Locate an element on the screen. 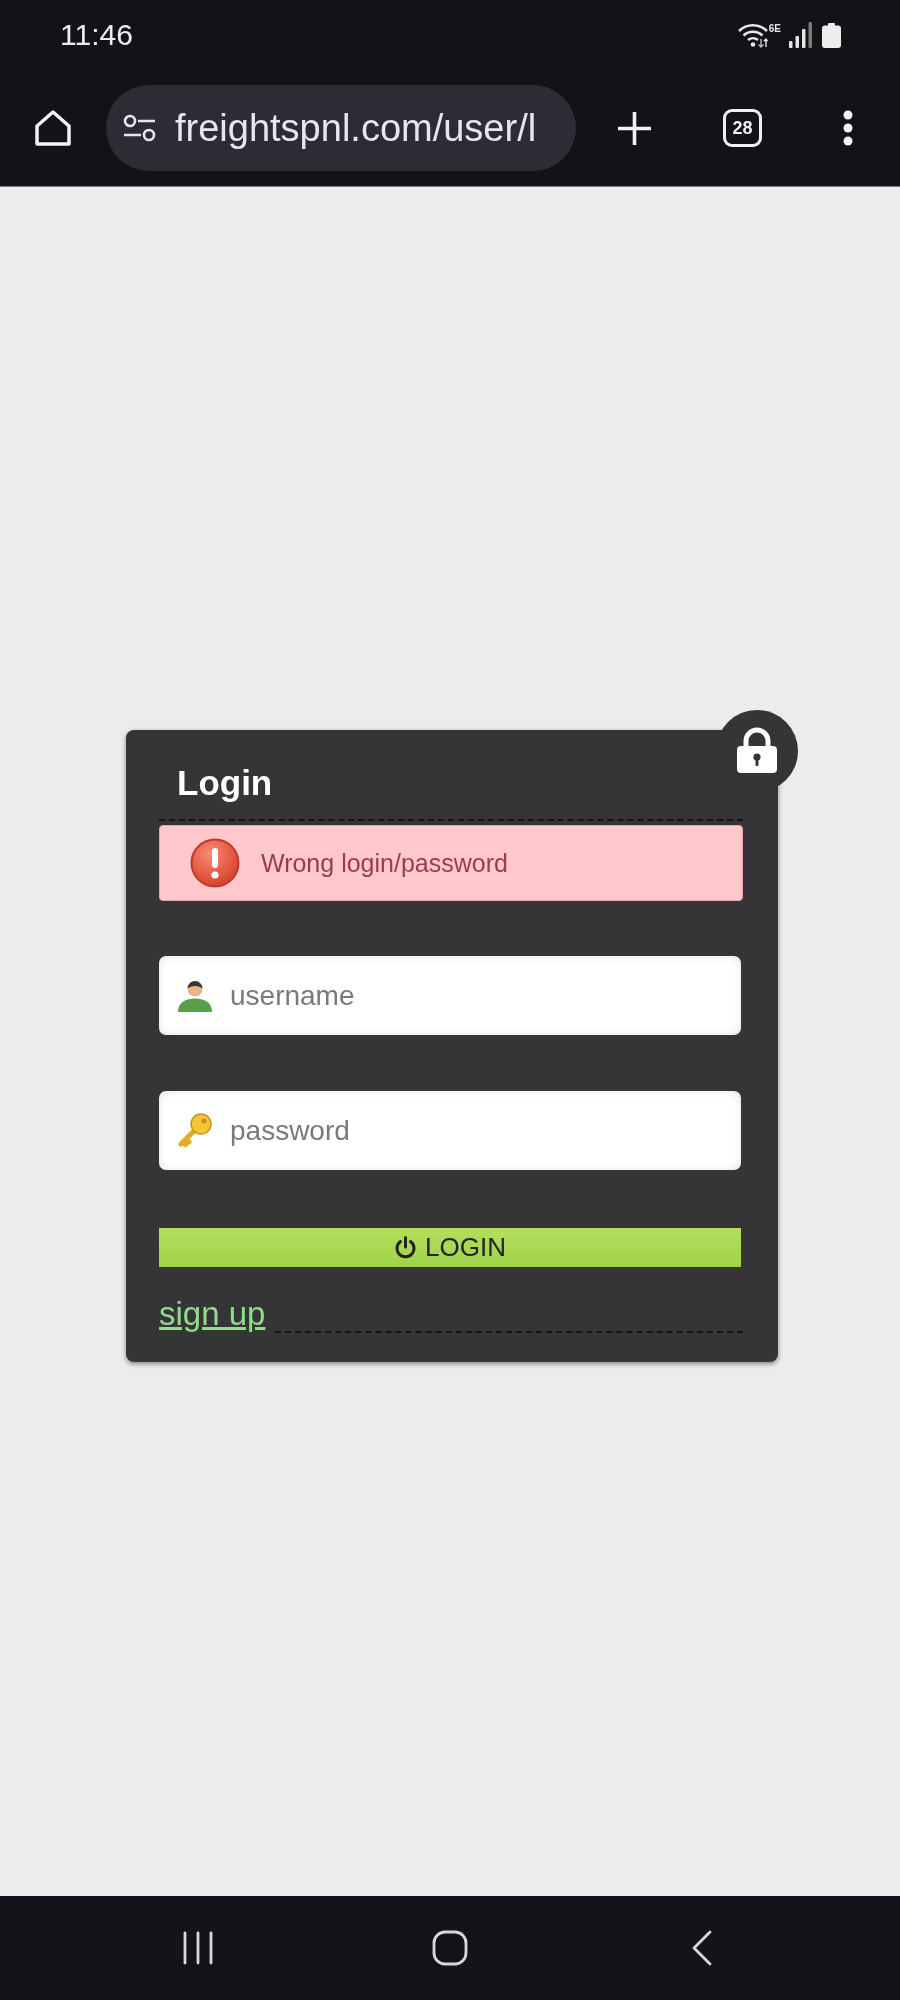 This screenshot has height=2000, width=900. back-button is located at coordinates (702, 1948).